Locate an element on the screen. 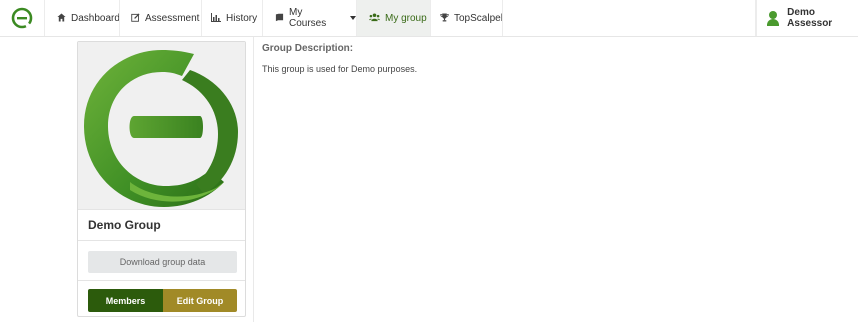 This screenshot has height=322, width=858. nav-dashboard: Dashboard is located at coordinates (82, 18).